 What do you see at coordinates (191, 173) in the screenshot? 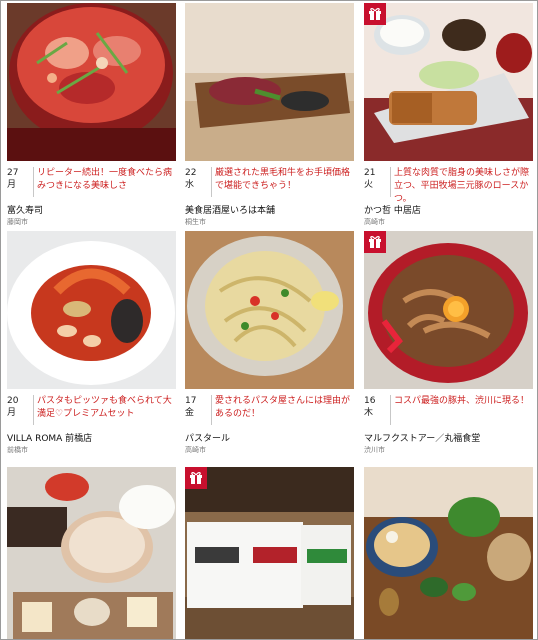
I see `date-day: 22` at bounding box center [191, 173].